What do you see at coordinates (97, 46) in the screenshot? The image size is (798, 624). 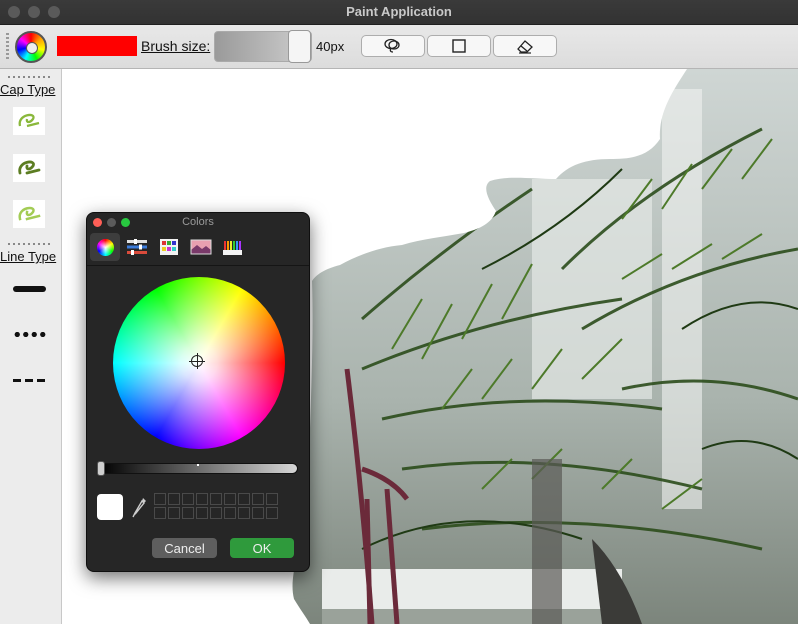 I see `current-color-swatch` at bounding box center [97, 46].